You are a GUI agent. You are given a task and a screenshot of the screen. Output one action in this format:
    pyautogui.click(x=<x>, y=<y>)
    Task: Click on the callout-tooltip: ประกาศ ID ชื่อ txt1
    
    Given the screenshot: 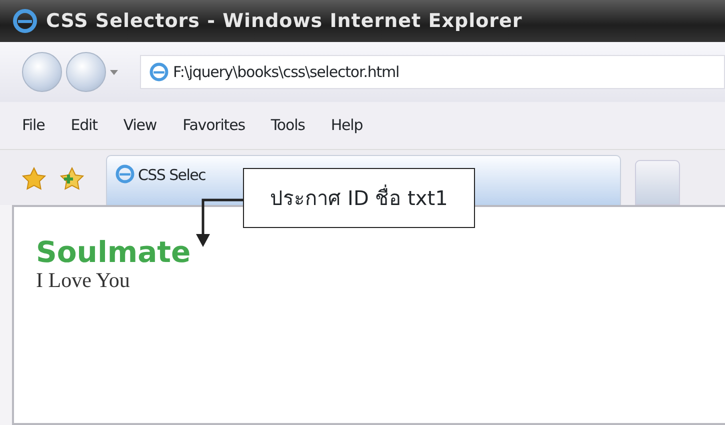 What is the action you would take?
    pyautogui.click(x=359, y=198)
    